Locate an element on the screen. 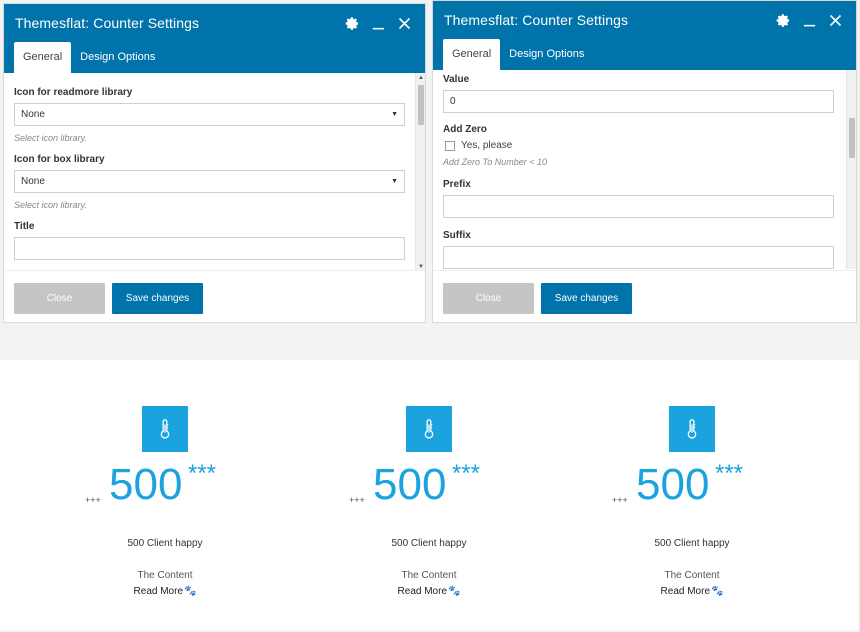 The width and height of the screenshot is (860, 632). prefix-label: Prefix is located at coordinates (457, 184).